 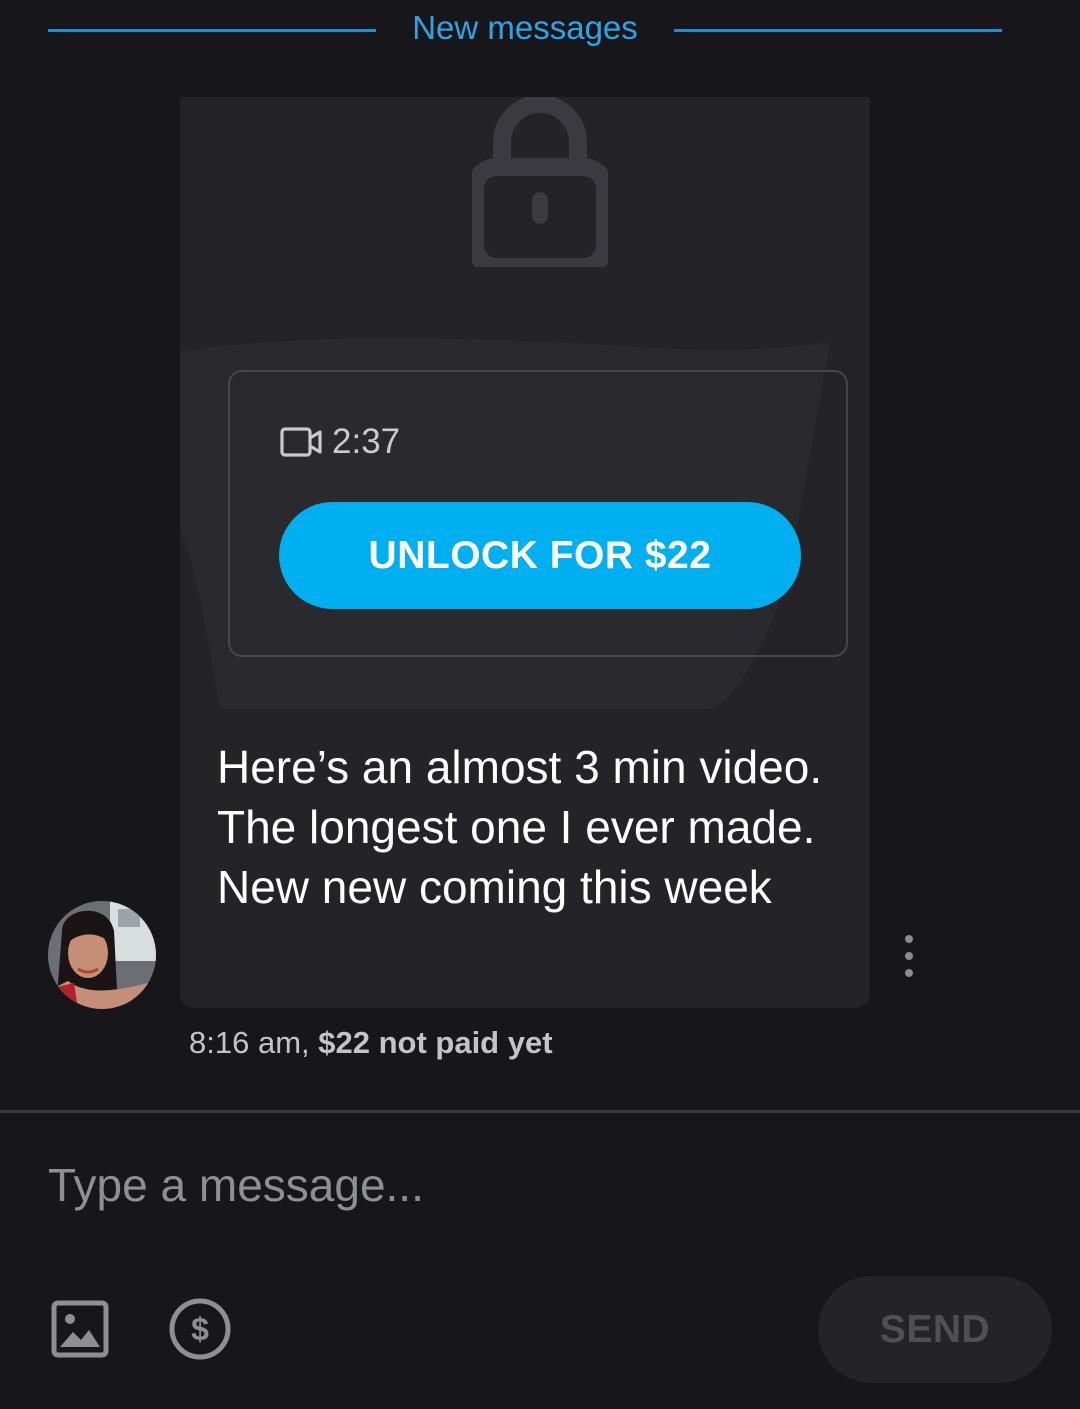 What do you see at coordinates (366, 441) in the screenshot?
I see `duration-text: 2:37` at bounding box center [366, 441].